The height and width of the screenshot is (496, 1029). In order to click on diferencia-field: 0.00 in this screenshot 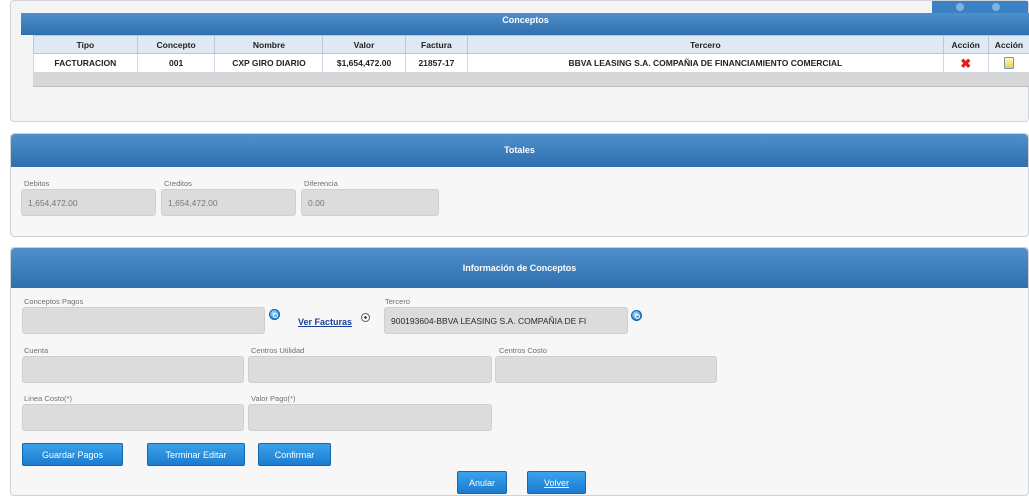, I will do `click(370, 202)`.